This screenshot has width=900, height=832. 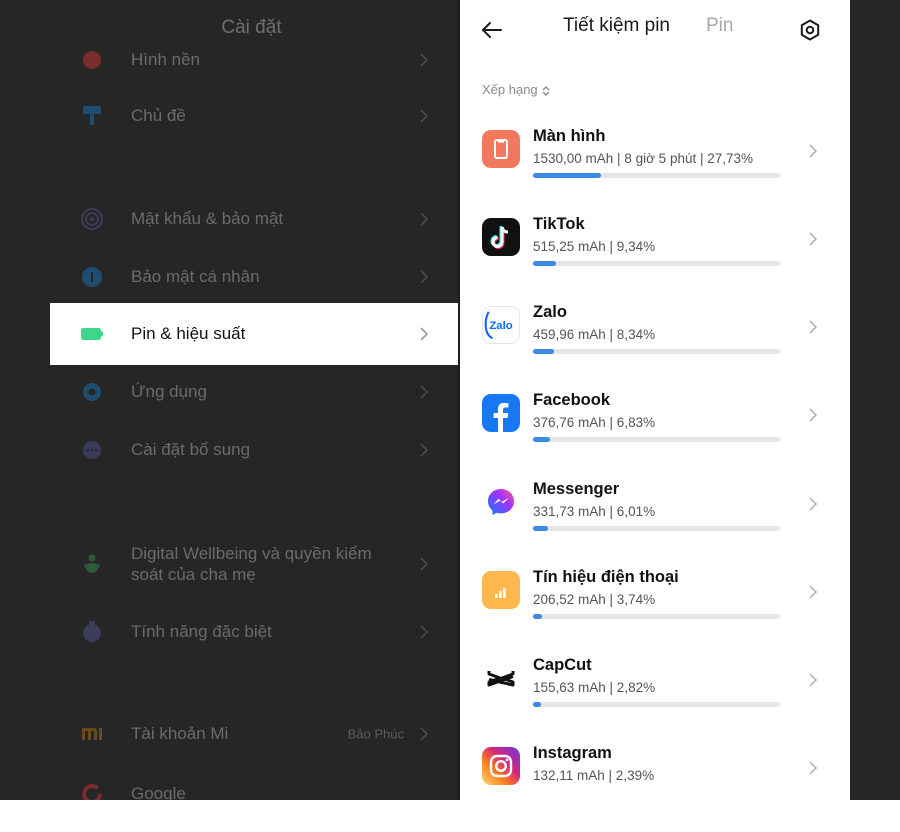 What do you see at coordinates (92, 277) in the screenshot?
I see `privacy-icon` at bounding box center [92, 277].